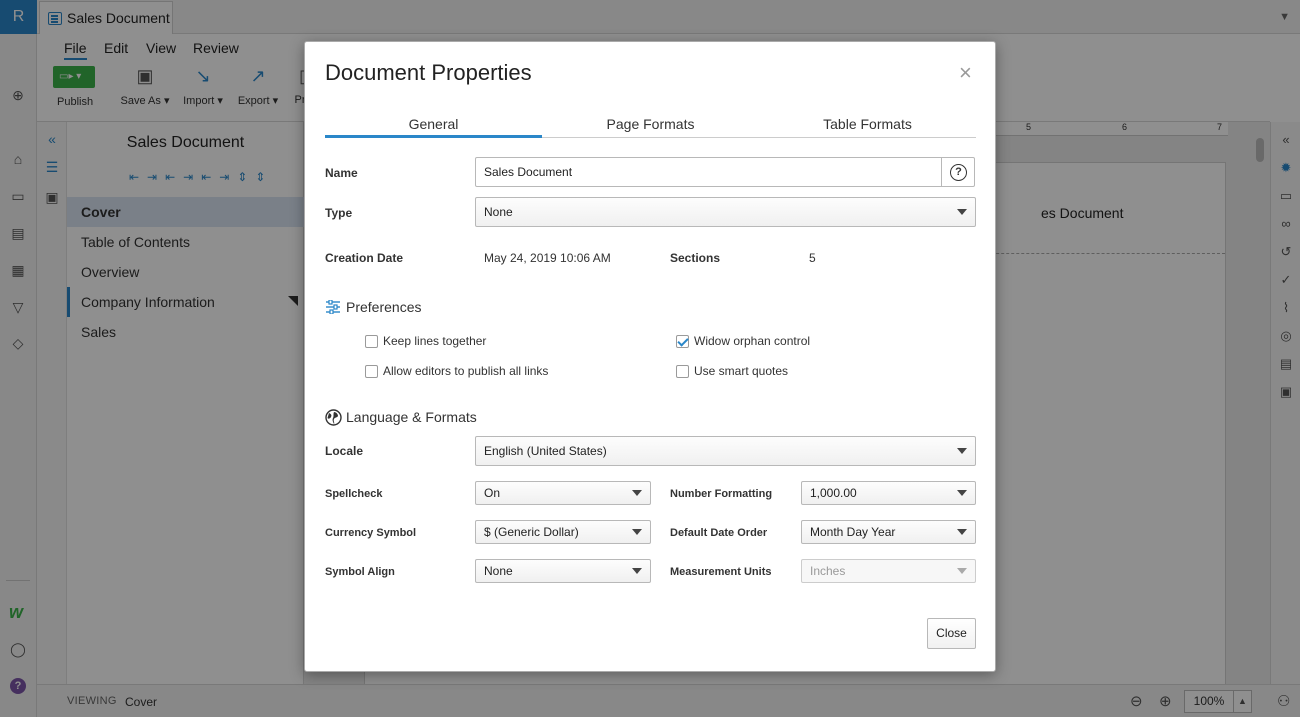 The height and width of the screenshot is (717, 1300). What do you see at coordinates (682, 371) in the screenshot?
I see `smart-quotes-checkbox` at bounding box center [682, 371].